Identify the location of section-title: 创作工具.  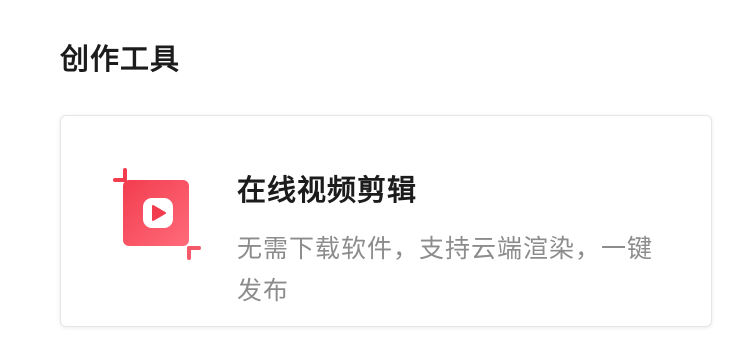
(120, 59).